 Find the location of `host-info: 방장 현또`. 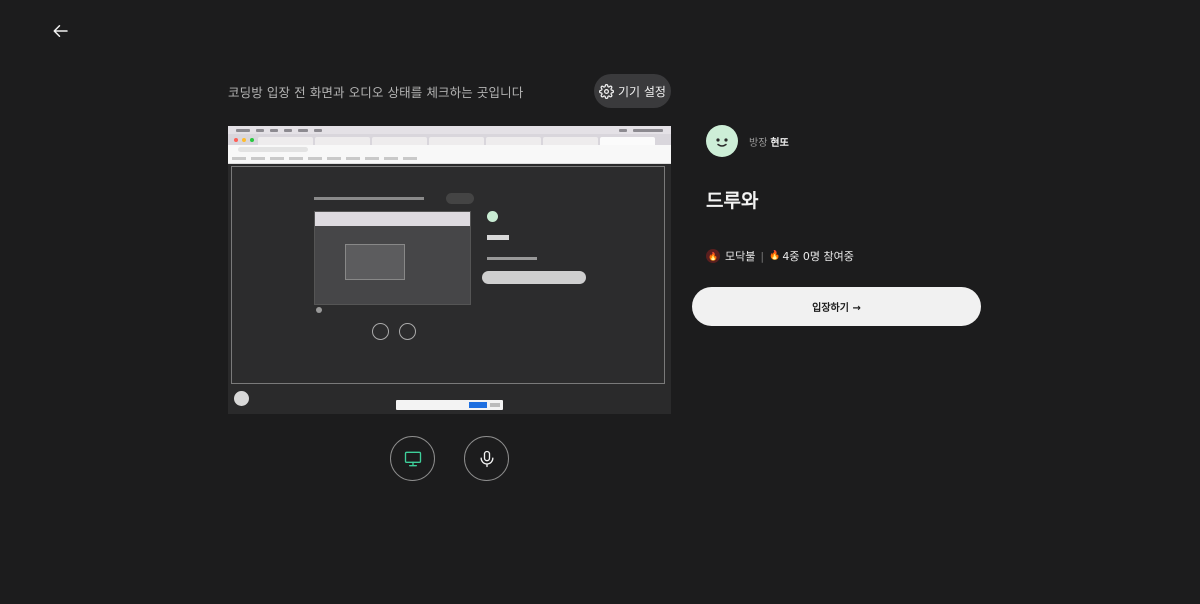

host-info: 방장 현또 is located at coordinates (769, 141).